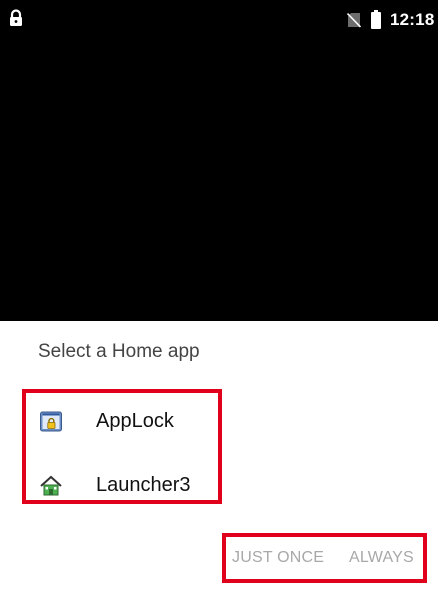 The width and height of the screenshot is (438, 598). I want to click on status-bar: 12:18, so click(219, 20).